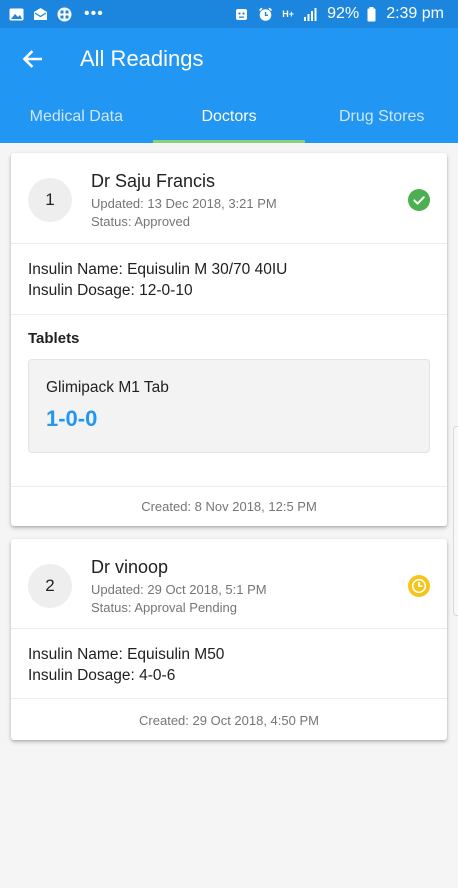 The width and height of the screenshot is (458, 888). Describe the element at coordinates (311, 14) in the screenshot. I see `signal-icon` at that location.